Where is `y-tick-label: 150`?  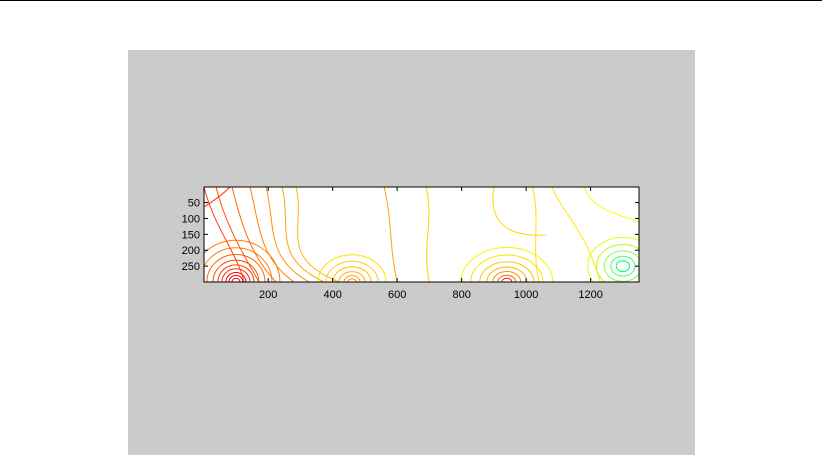
y-tick-label: 150 is located at coordinates (191, 235).